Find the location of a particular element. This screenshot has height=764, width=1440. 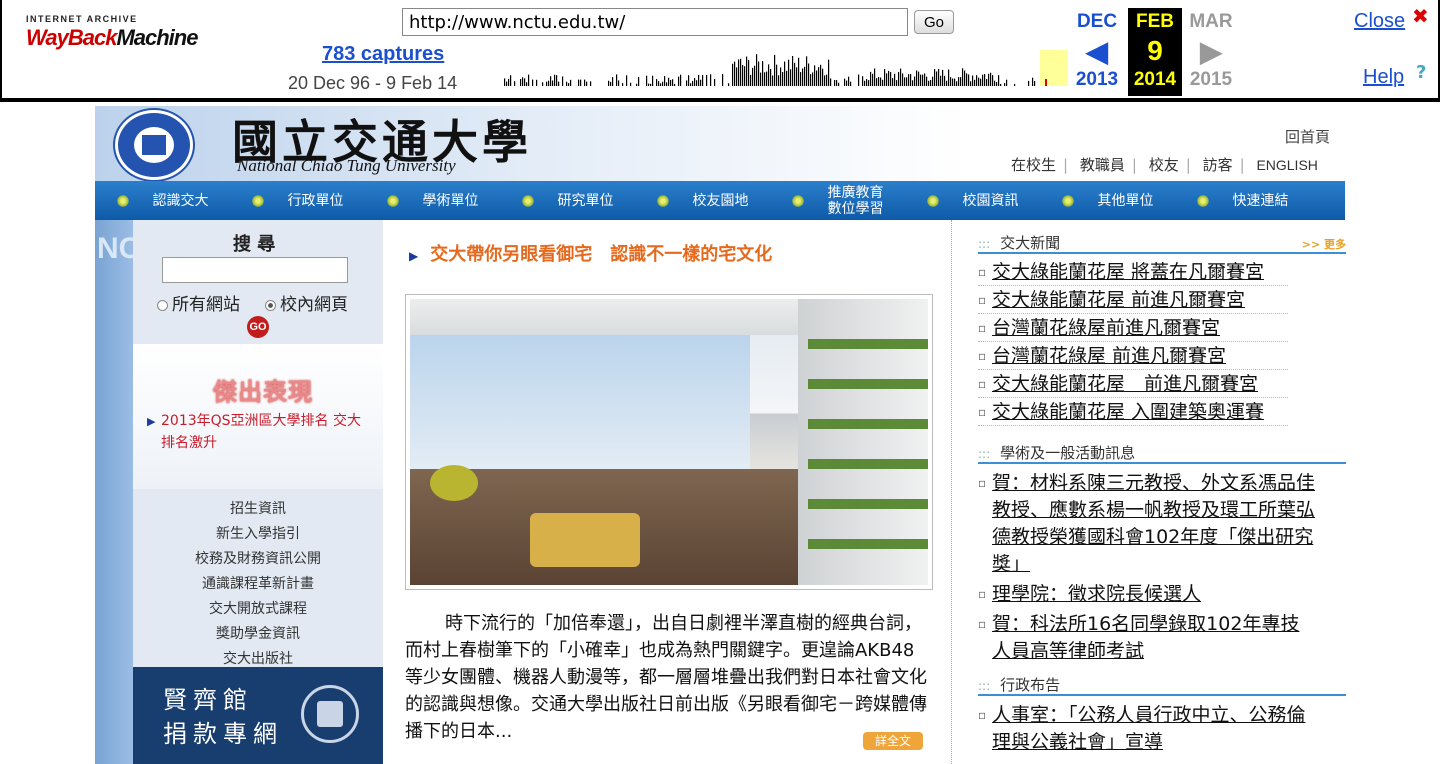

url-input is located at coordinates (655, 22).